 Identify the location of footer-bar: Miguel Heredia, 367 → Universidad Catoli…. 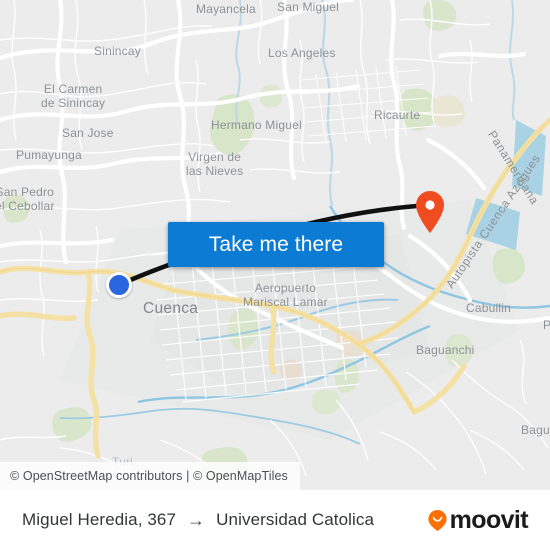
(275, 520).